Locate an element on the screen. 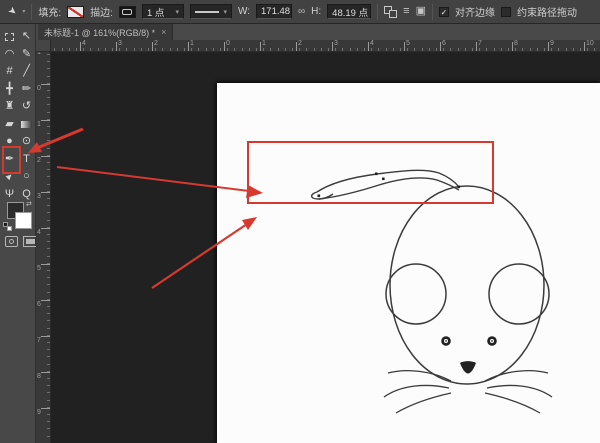  tools-panel: ↖ ◠ ✎ # ╱ ╋ ✏ ♜ ↺ ▰ ● ⊙ ✒ T ► ○ Ψ Q ⇄ is located at coordinates (19, 233).